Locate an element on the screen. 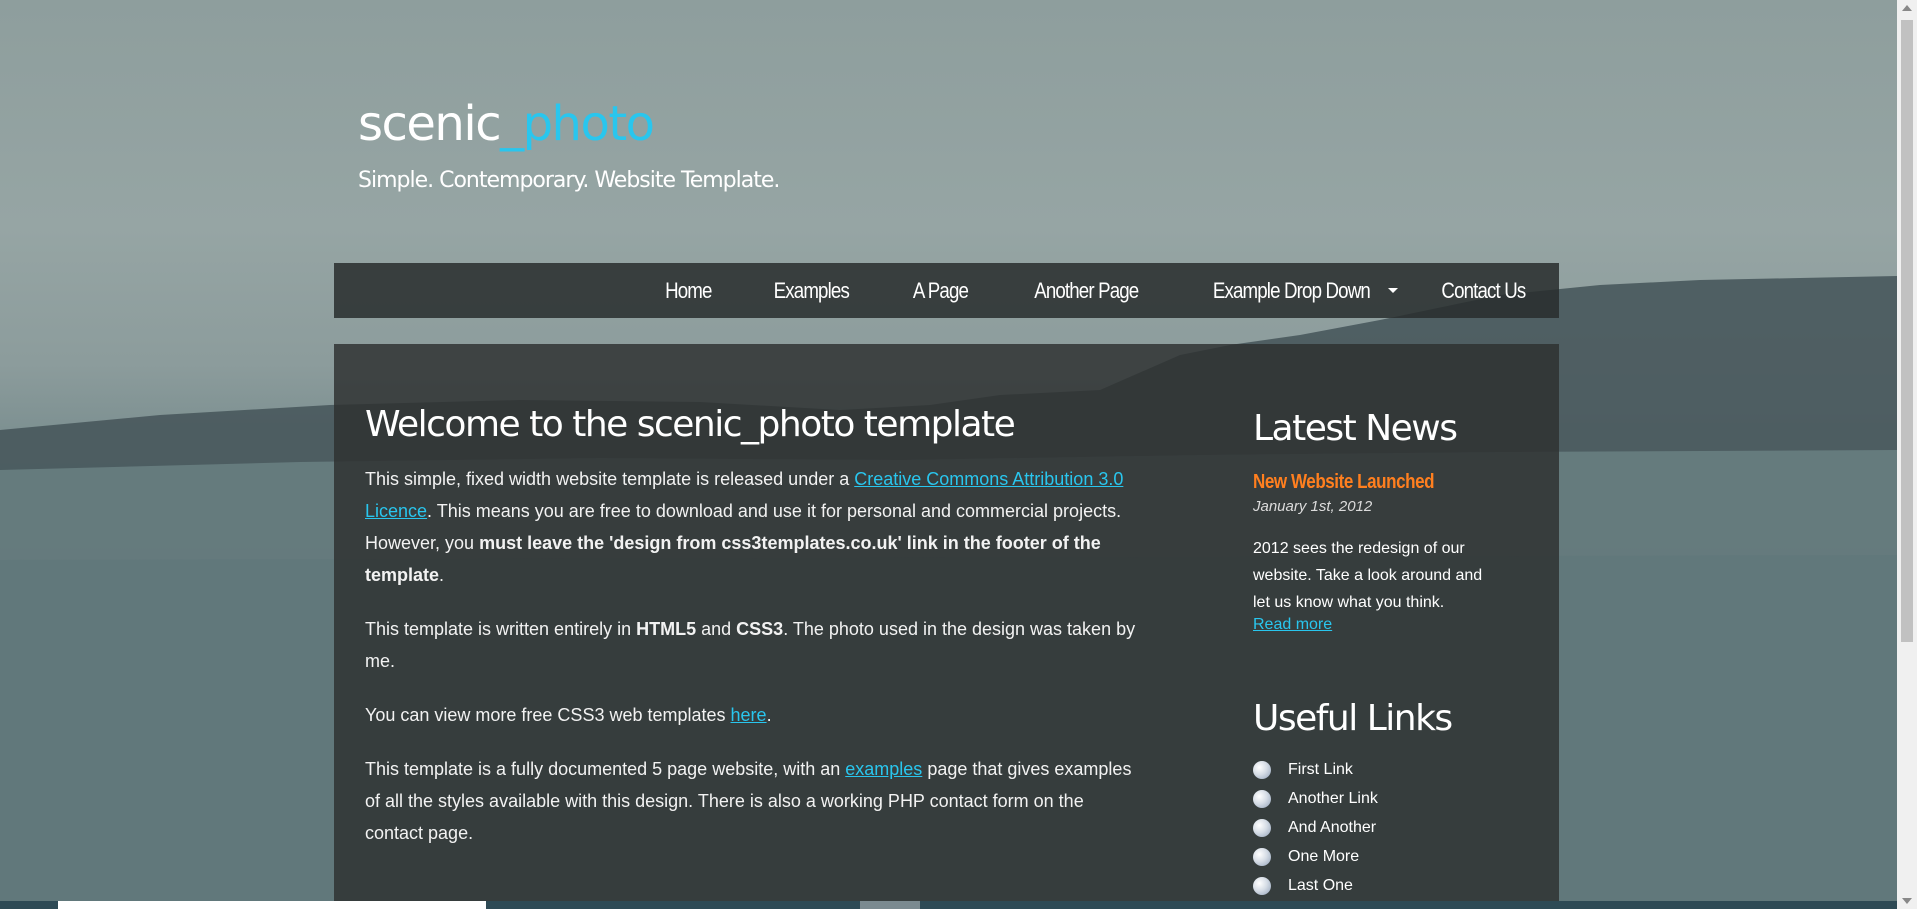 The image size is (1917, 909). latest-news-heading: Latest News is located at coordinates (1355, 428).